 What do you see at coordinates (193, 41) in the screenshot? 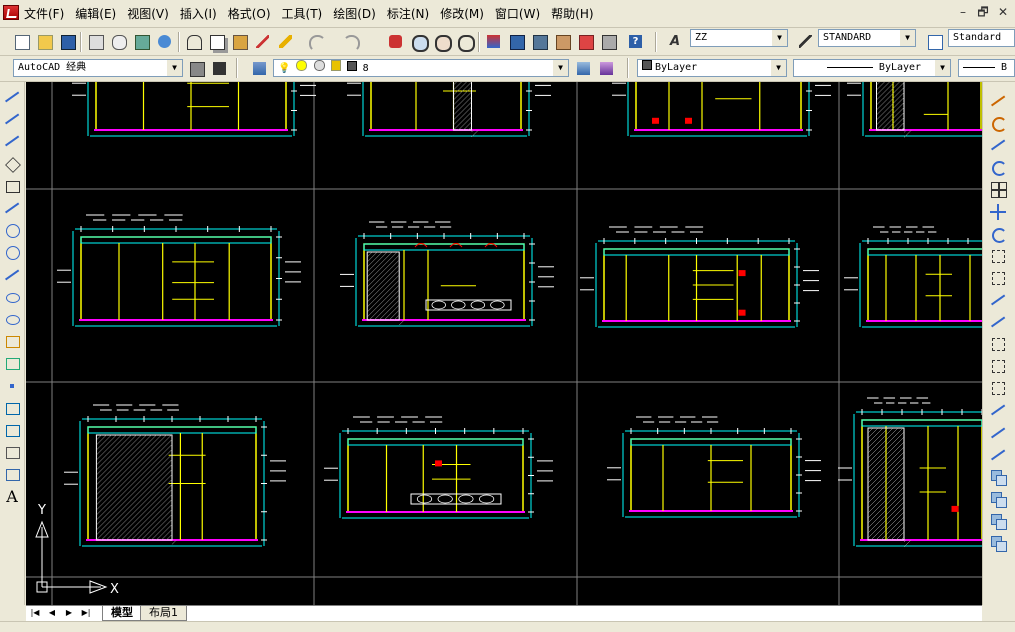
I see `cut-icon` at bounding box center [193, 41].